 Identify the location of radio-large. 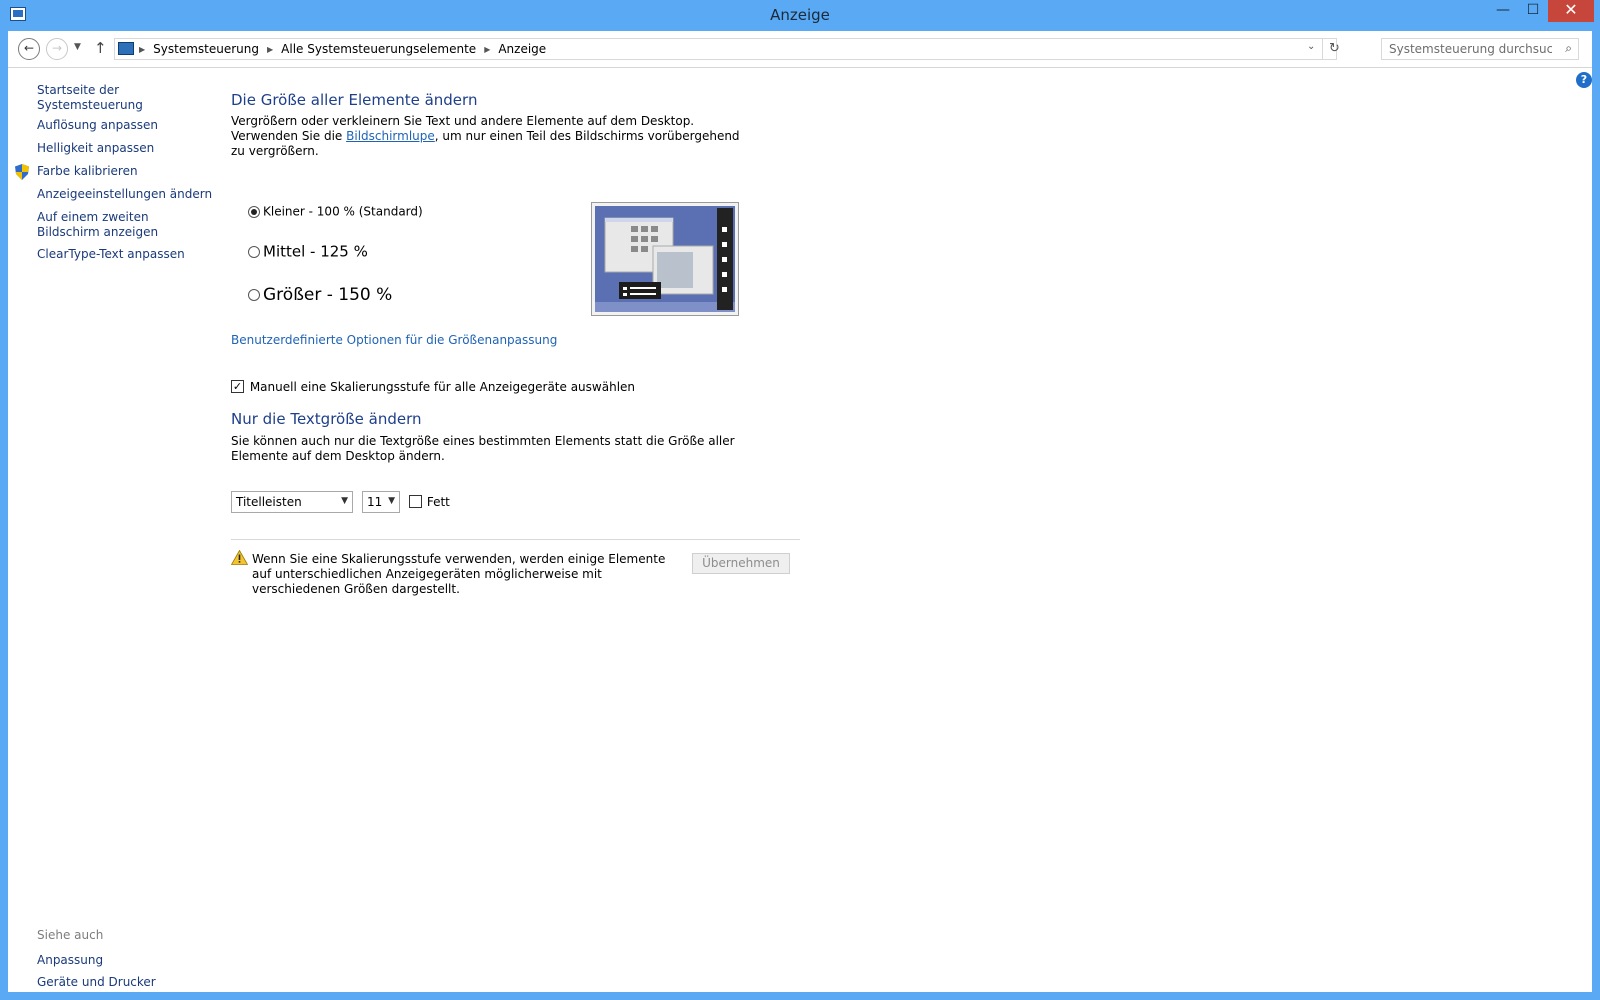
(254, 295).